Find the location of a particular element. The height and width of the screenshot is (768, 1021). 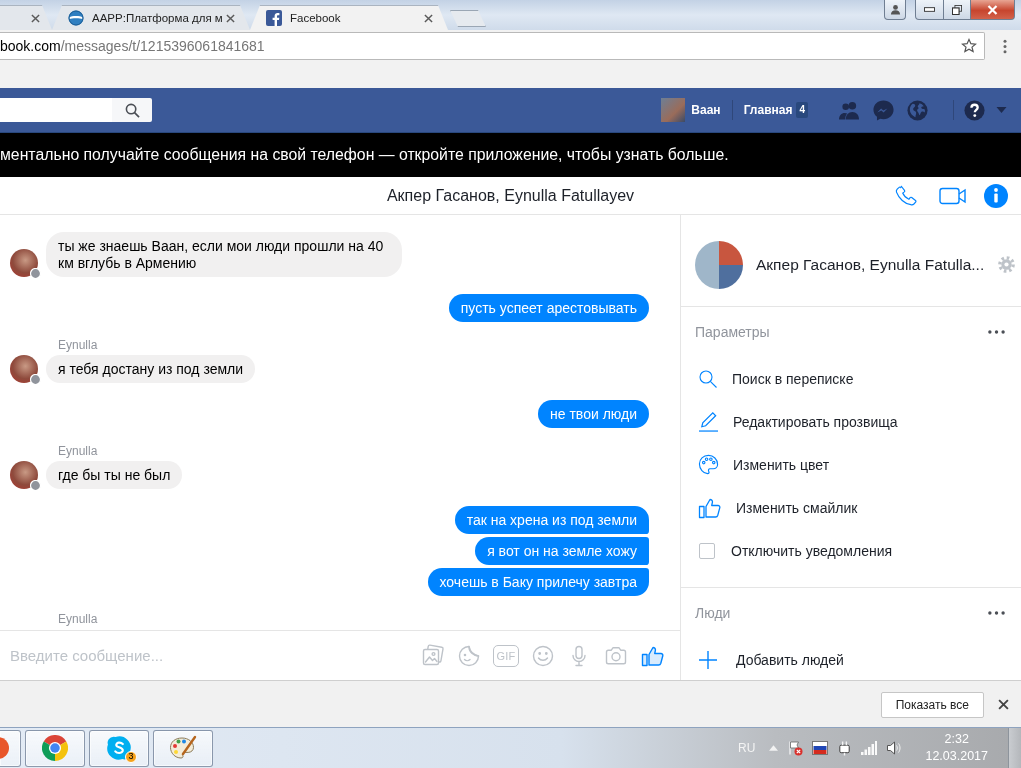

flag-icon is located at coordinates (795, 748).